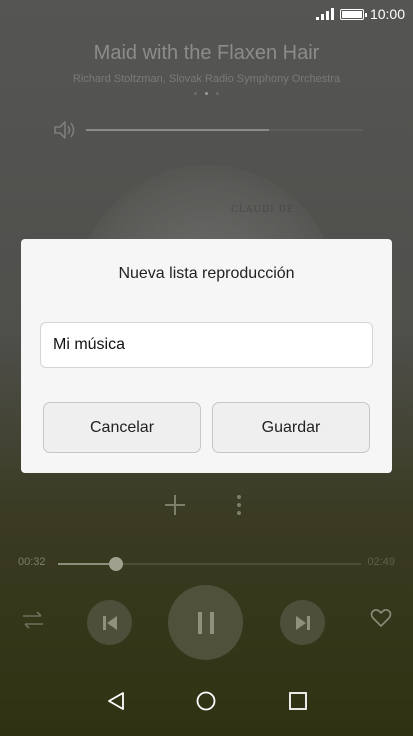 The width and height of the screenshot is (413, 736). I want to click on seek-bar-thumb, so click(115, 564).